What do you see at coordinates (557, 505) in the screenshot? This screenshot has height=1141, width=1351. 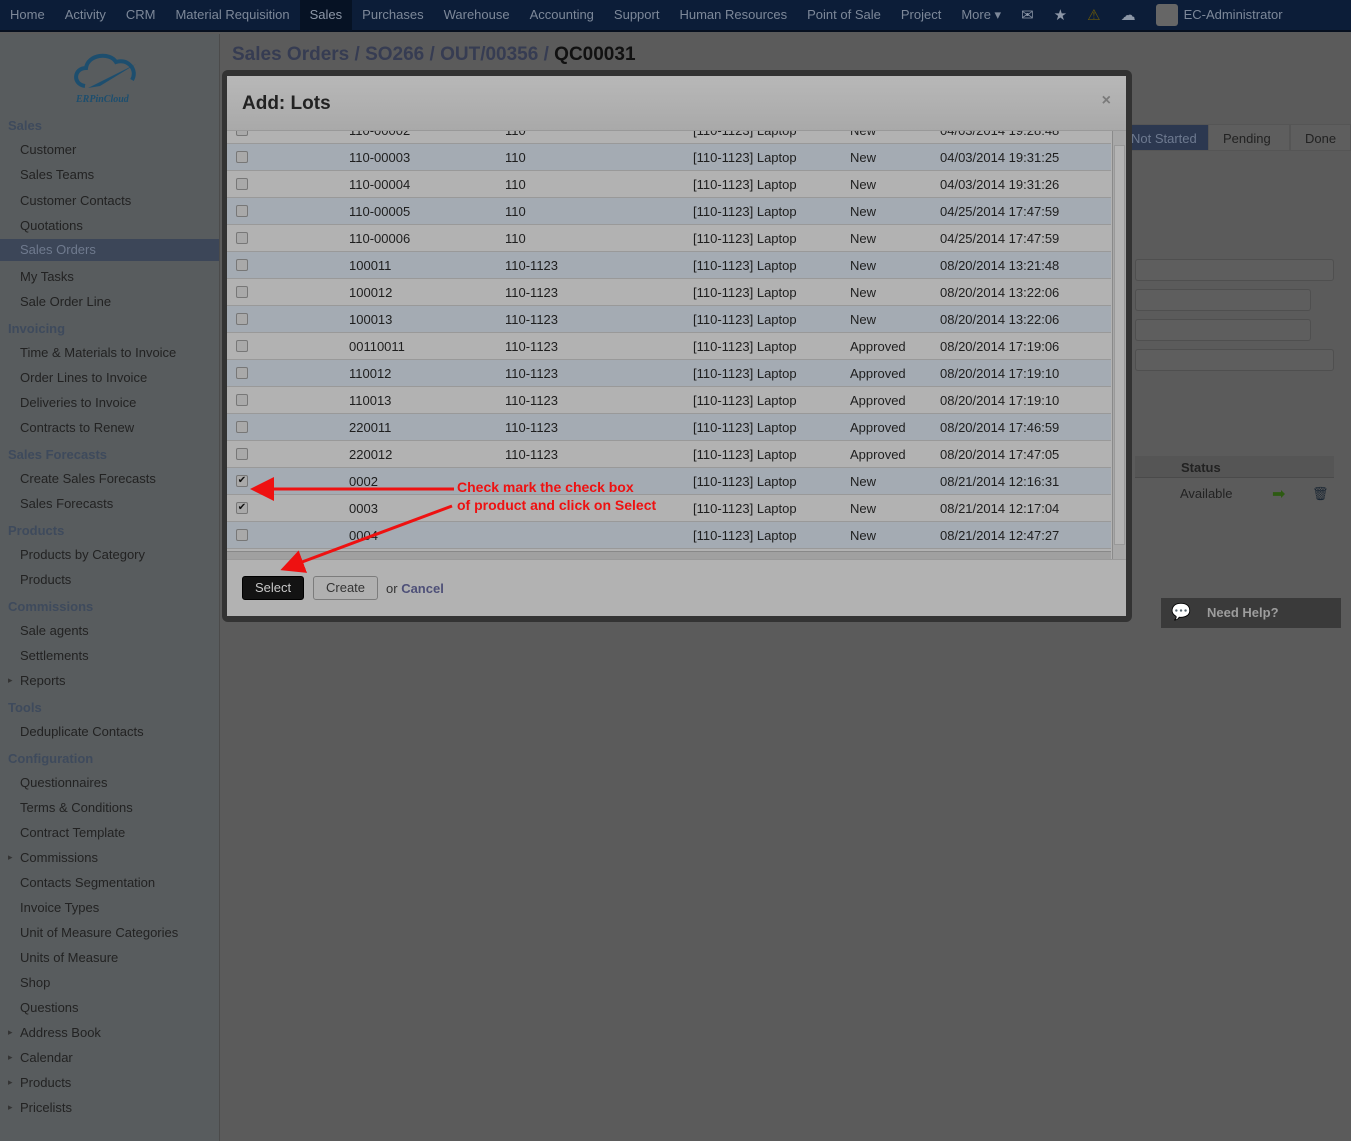 I see `annotation-text: of product and click on Select` at bounding box center [557, 505].